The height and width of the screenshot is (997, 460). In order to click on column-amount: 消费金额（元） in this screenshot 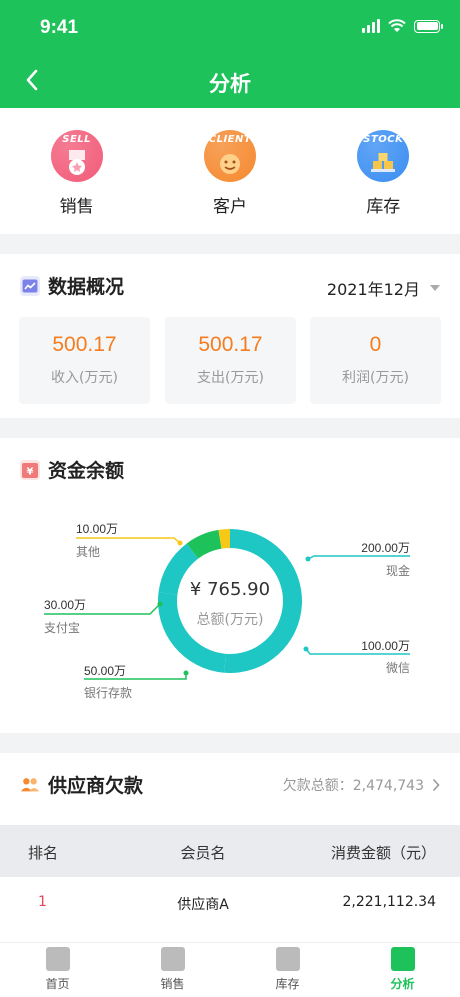, I will do `click(383, 853)`.